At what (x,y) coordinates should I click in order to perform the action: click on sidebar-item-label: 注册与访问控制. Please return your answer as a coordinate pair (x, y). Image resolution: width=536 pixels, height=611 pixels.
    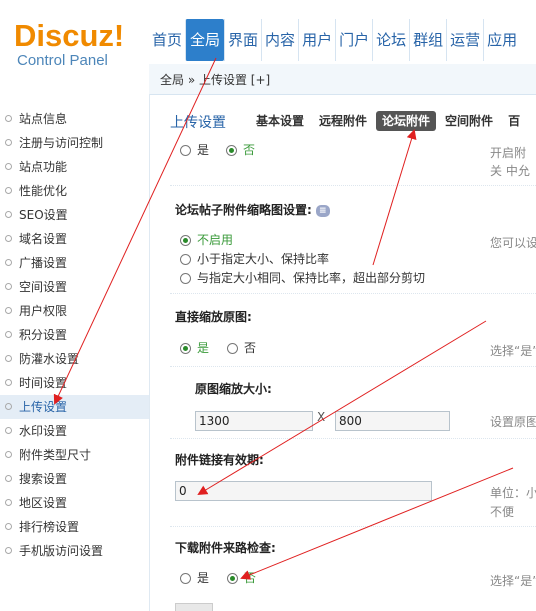
    Looking at the image, I should click on (61, 143).